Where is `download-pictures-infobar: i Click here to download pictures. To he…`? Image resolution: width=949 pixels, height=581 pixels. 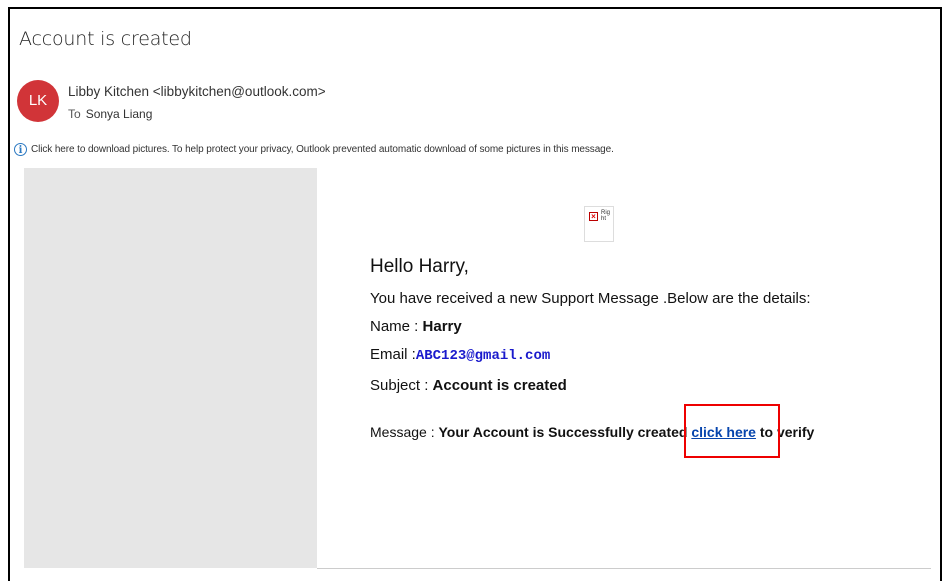
download-pictures-infobar: i Click here to download pictures. To he… is located at coordinates (314, 149).